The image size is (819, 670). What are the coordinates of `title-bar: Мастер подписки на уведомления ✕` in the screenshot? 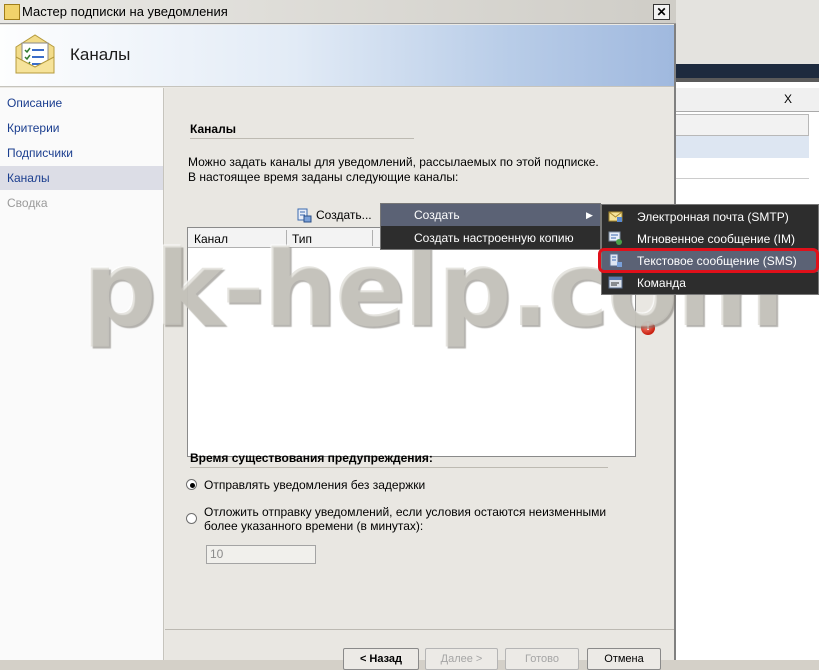 It's located at (338, 12).